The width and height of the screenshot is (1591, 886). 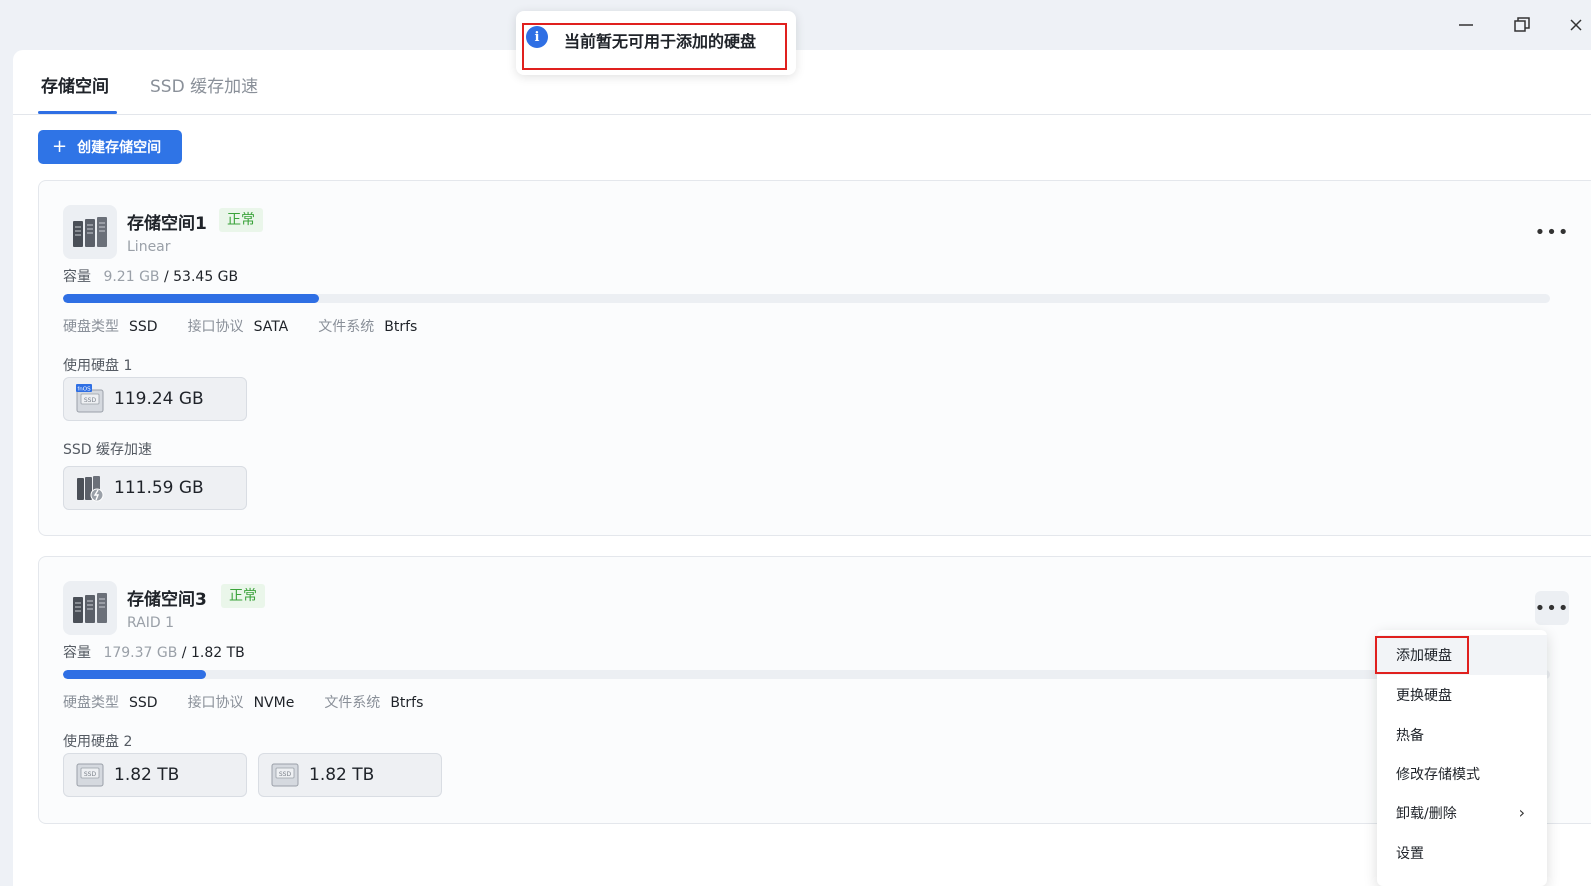 What do you see at coordinates (90, 489) in the screenshot?
I see `cache-server-icon` at bounding box center [90, 489].